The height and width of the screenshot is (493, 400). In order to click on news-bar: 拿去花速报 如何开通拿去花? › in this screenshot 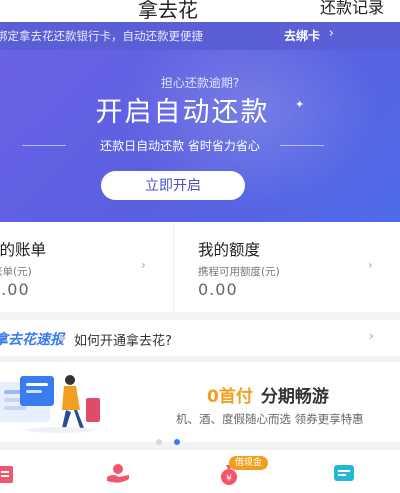, I will do `click(200, 338)`.